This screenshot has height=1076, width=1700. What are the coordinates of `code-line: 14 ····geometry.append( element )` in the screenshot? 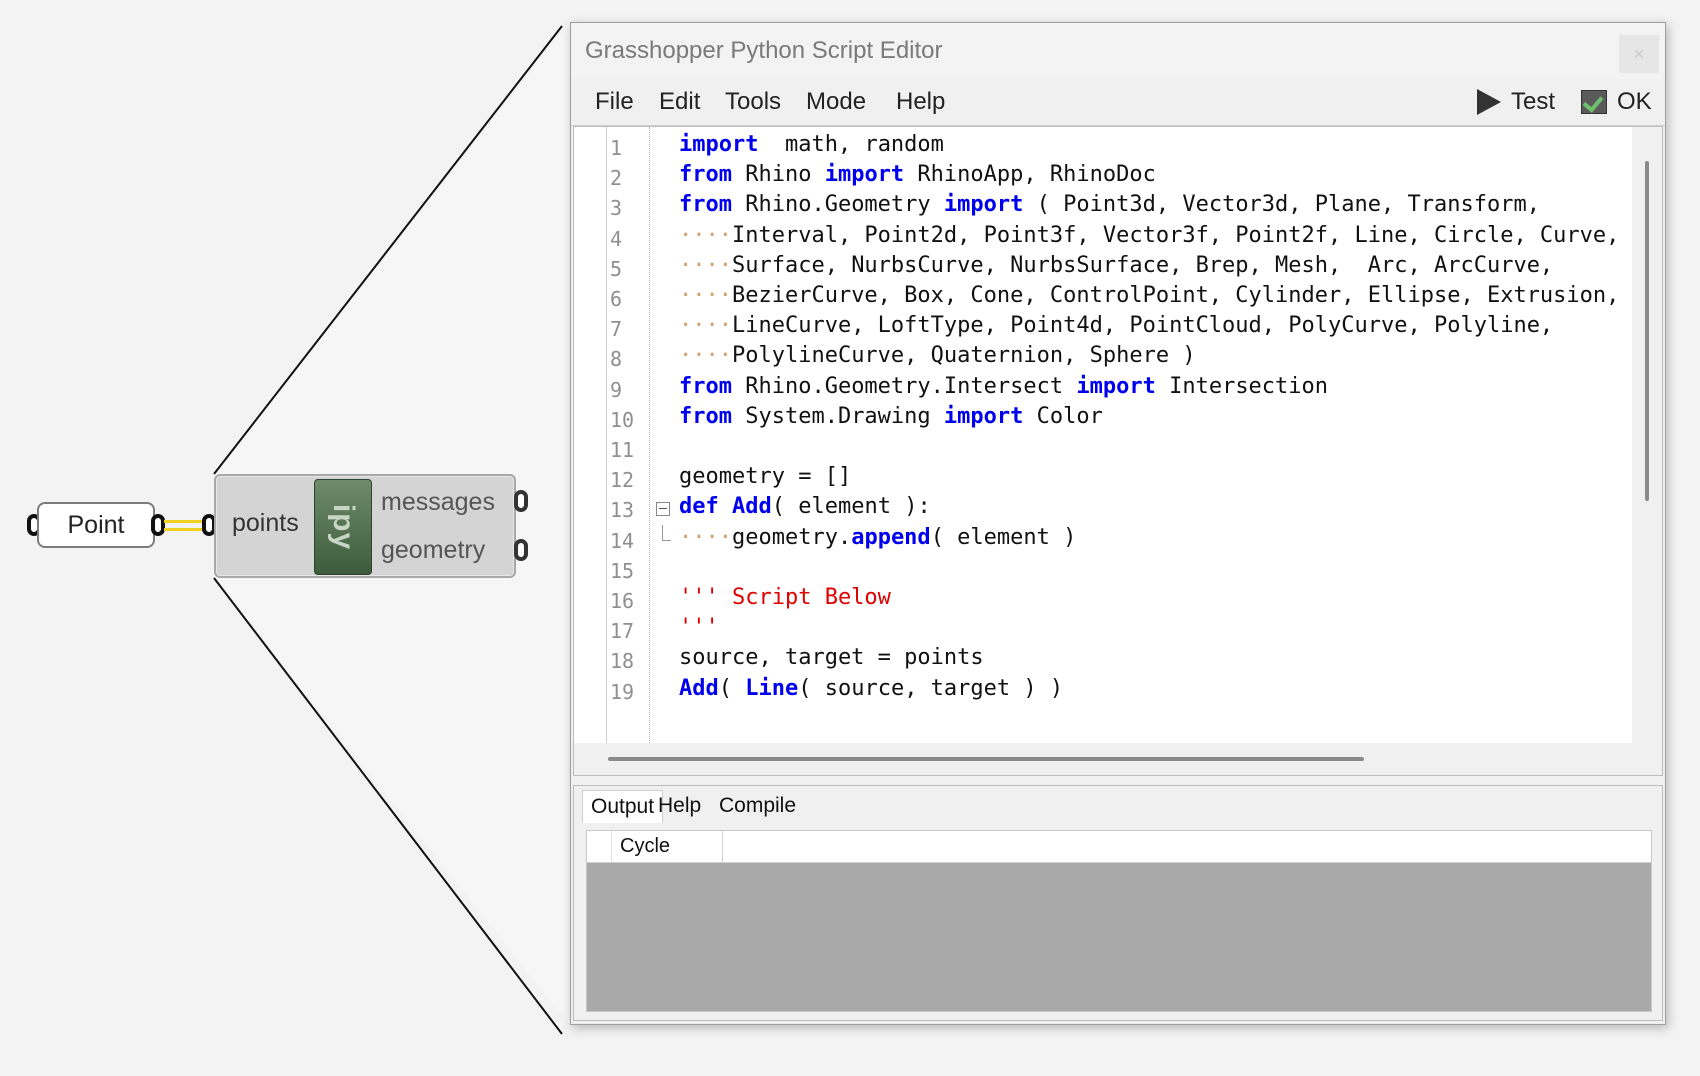 It's located at (1094, 539).